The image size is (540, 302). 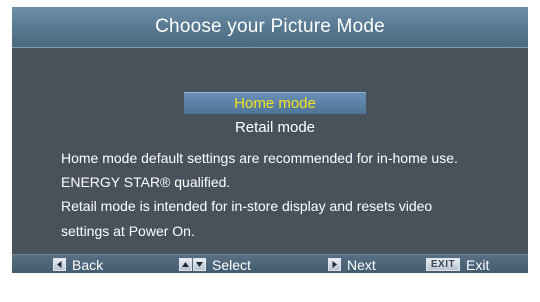 I want to click on description-line-2: ENERGY STAR® qualified., so click(x=146, y=182).